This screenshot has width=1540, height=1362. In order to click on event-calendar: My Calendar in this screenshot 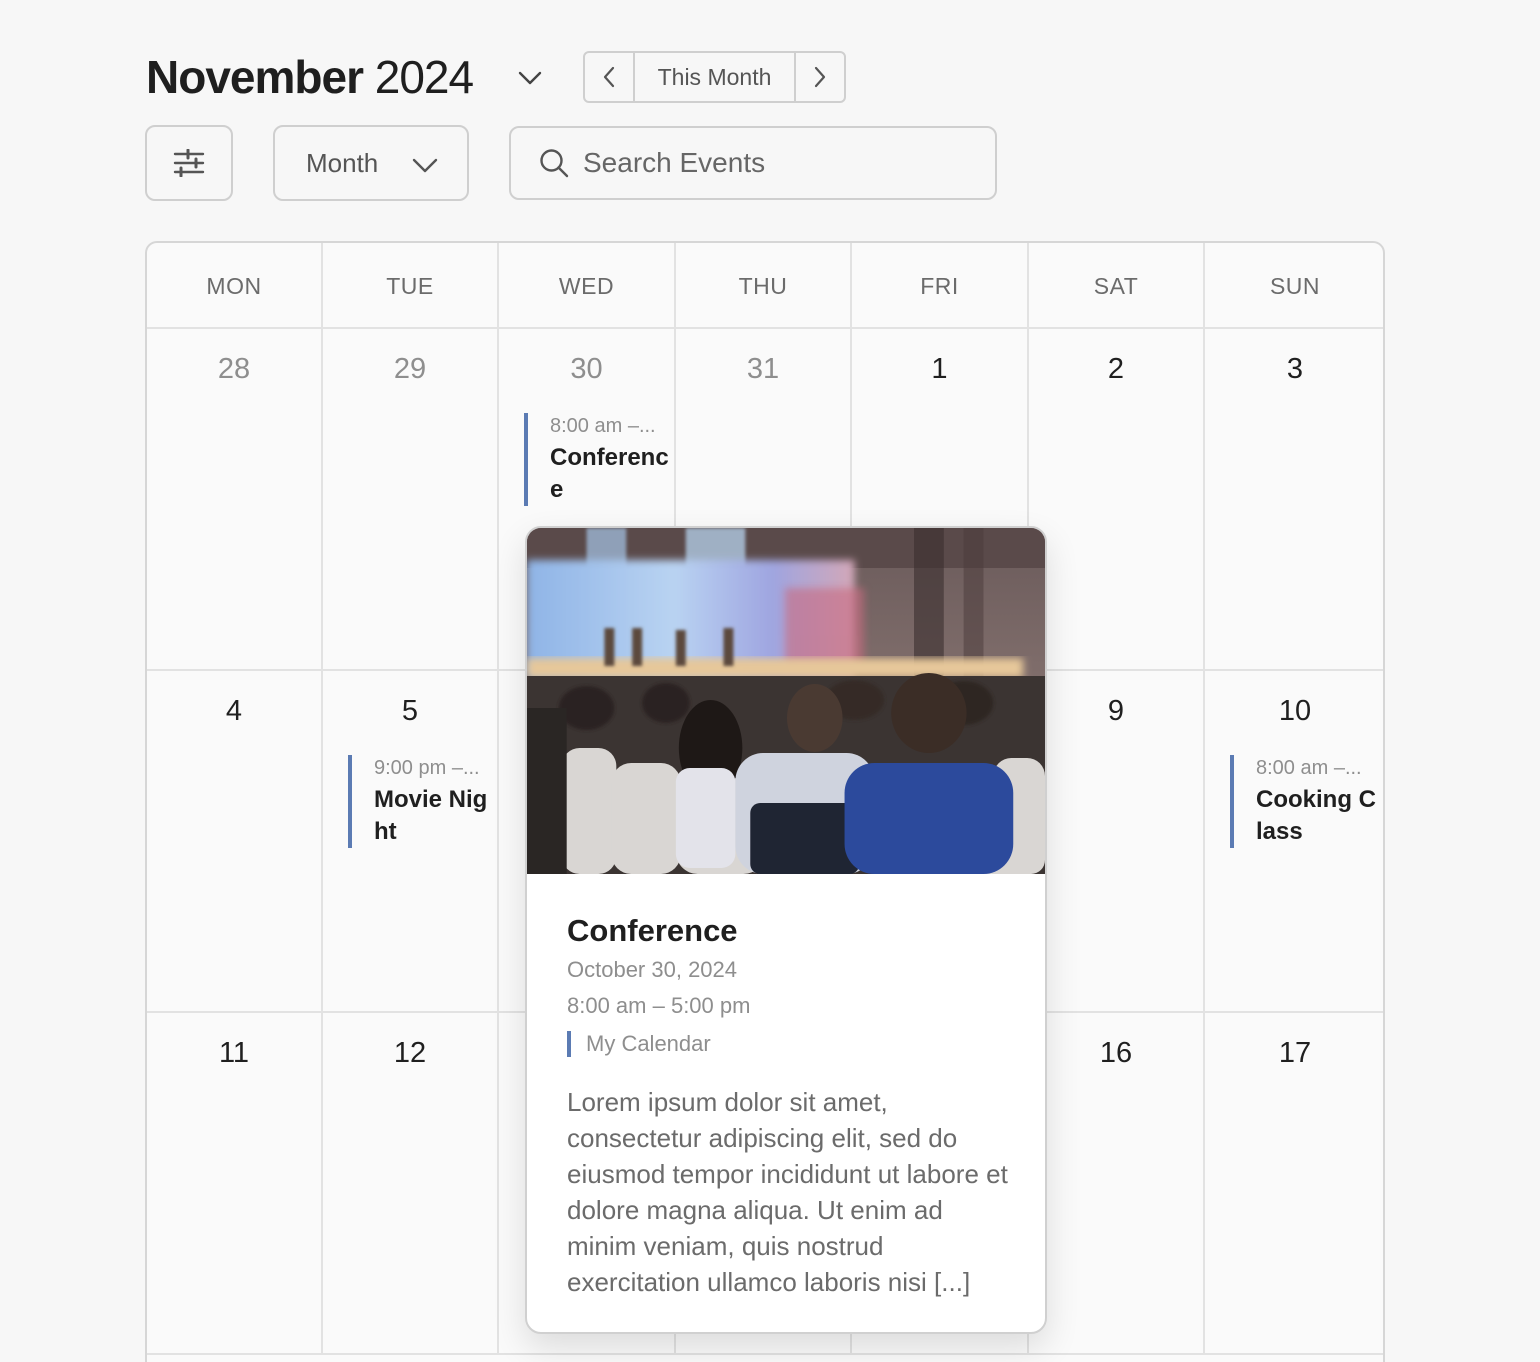, I will do `click(788, 1044)`.